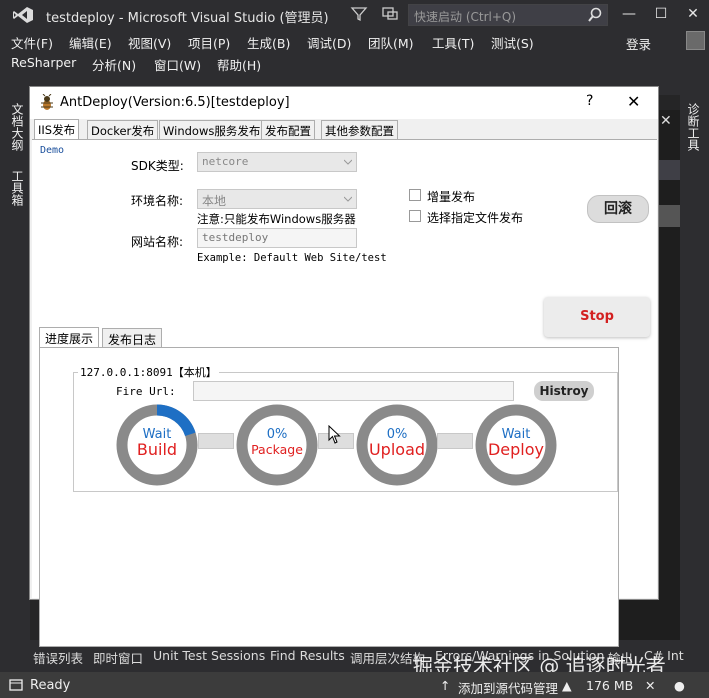 The width and height of the screenshot is (709, 698). What do you see at coordinates (359, 129) in the screenshot?
I see `tab-other-params: 其他参数配置` at bounding box center [359, 129].